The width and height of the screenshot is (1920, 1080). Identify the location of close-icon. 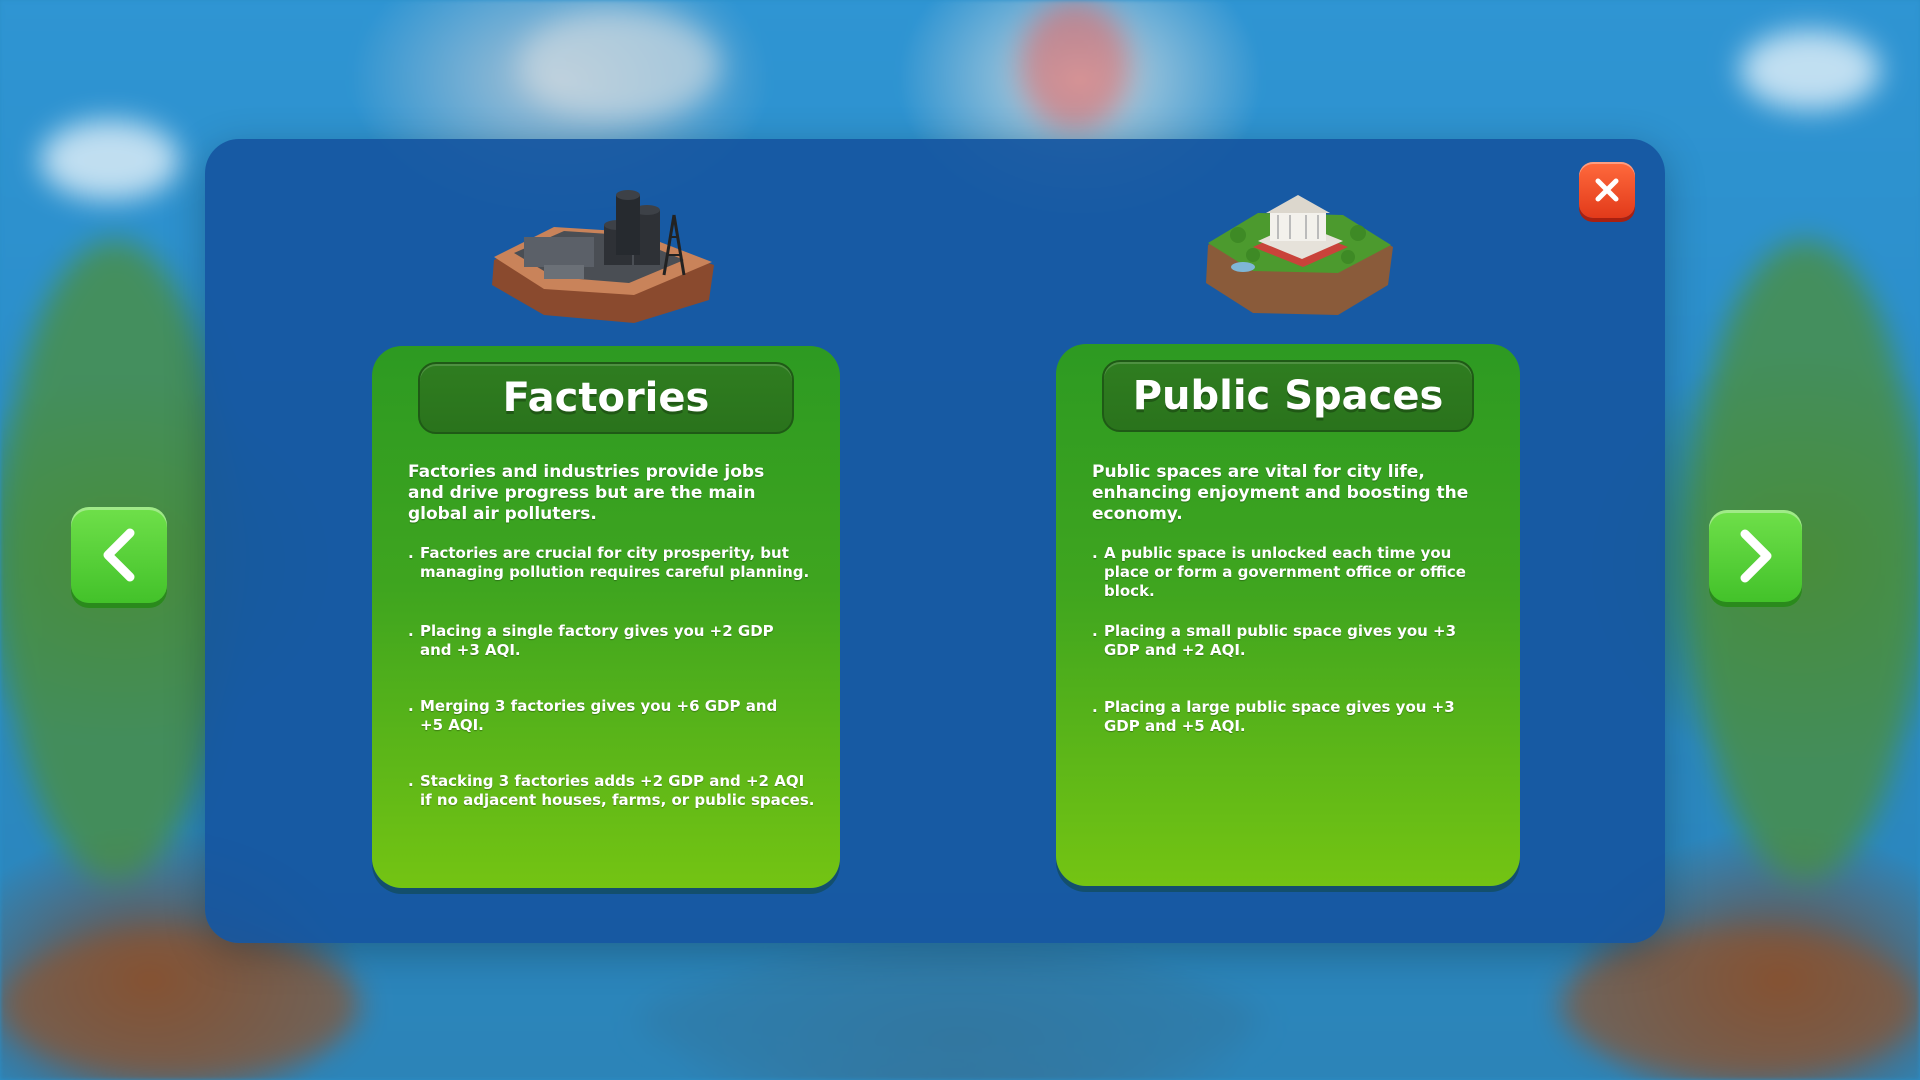
(1607, 190).